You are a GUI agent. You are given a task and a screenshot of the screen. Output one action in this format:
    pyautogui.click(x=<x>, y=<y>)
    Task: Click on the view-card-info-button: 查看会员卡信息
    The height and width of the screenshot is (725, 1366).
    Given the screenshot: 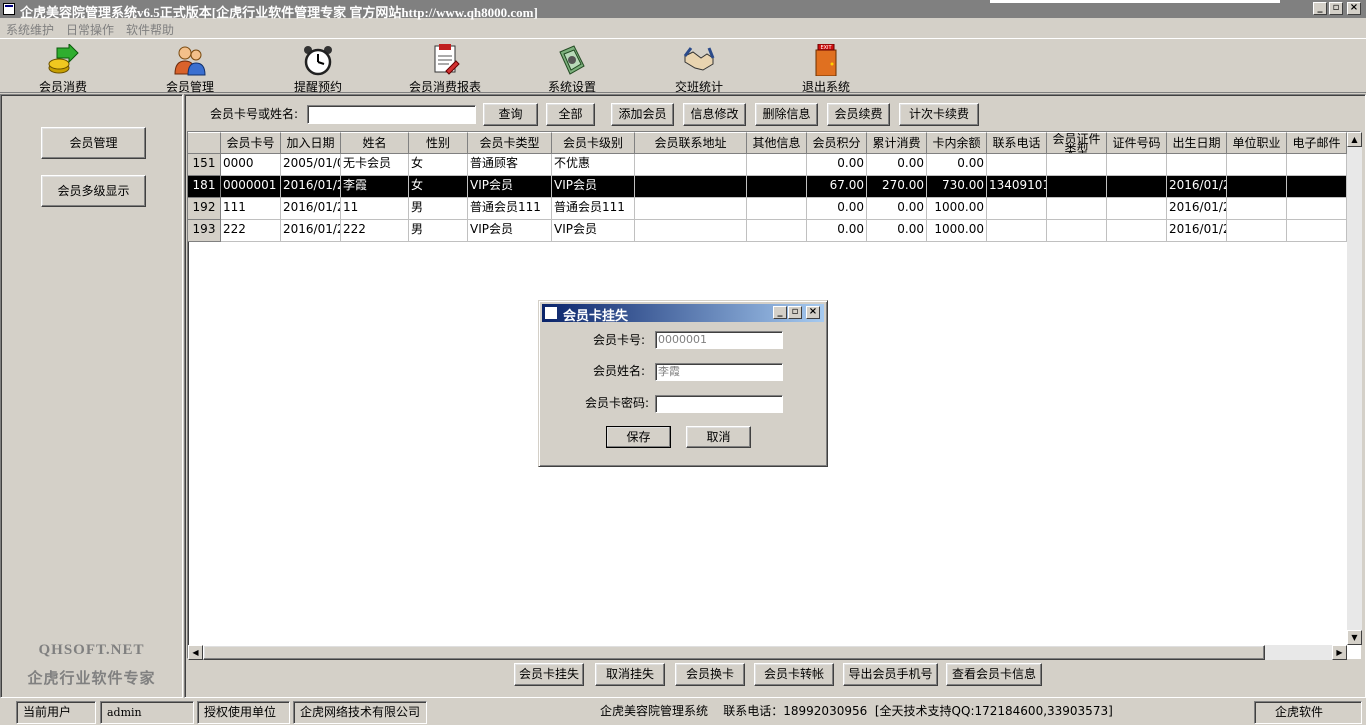 What is the action you would take?
    pyautogui.click(x=994, y=674)
    